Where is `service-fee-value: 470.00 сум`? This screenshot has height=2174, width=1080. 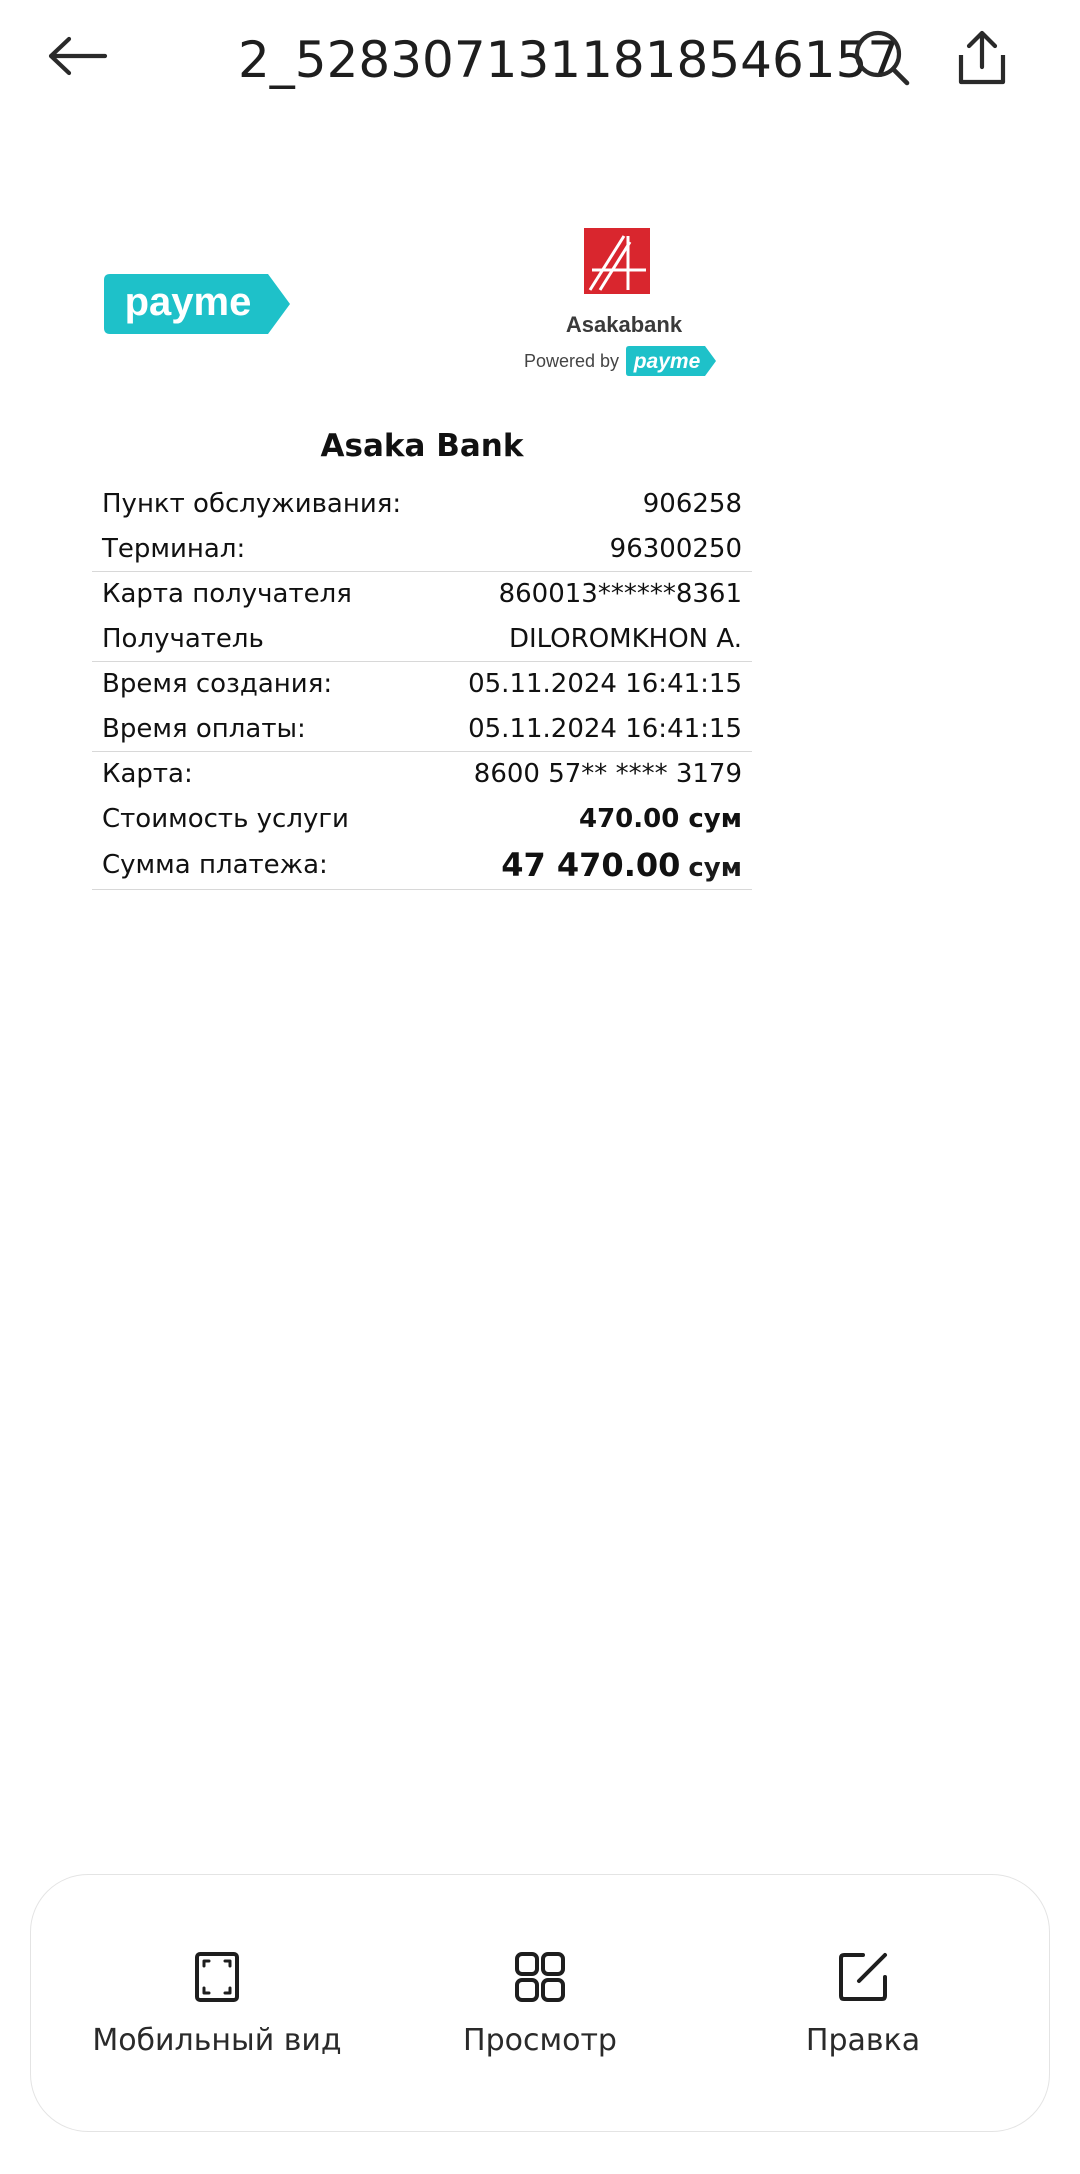 service-fee-value: 470.00 сум is located at coordinates (660, 818).